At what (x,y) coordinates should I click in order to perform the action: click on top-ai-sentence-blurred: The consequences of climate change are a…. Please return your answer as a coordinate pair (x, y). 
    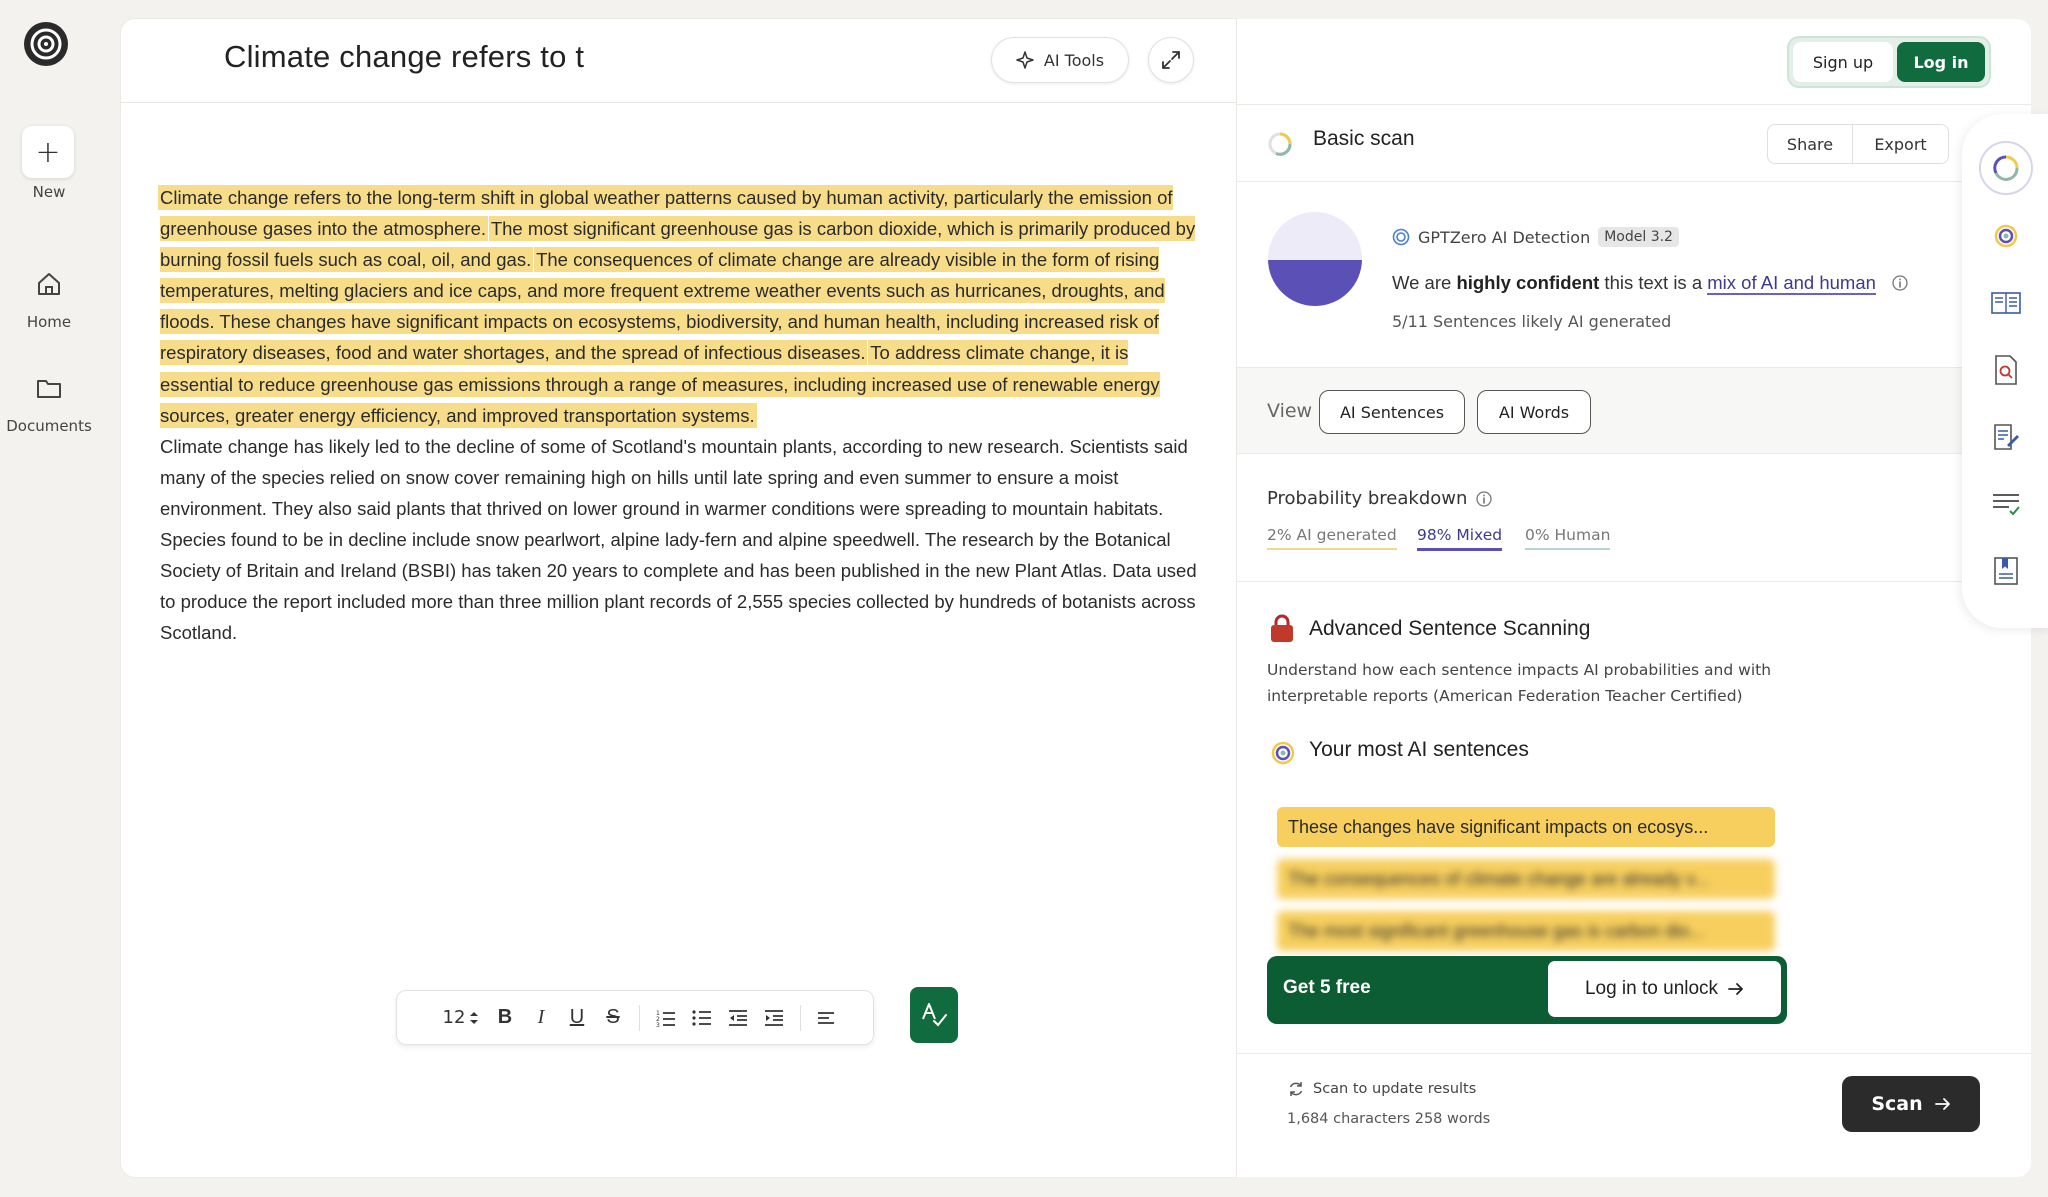
    Looking at the image, I should click on (1526, 879).